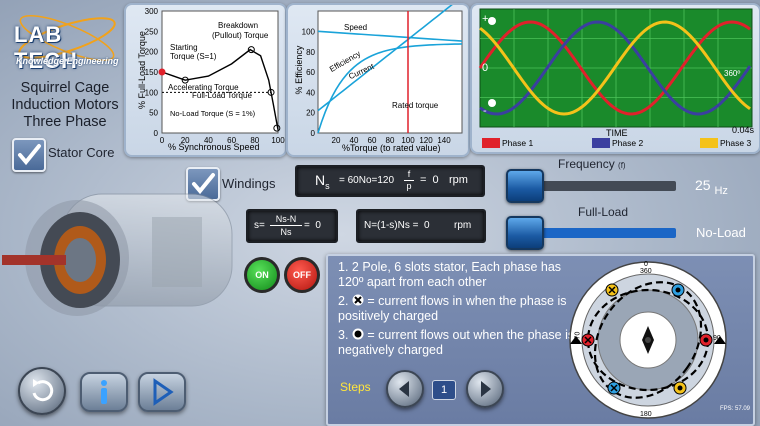  I want to click on info-icon, so click(104, 392).